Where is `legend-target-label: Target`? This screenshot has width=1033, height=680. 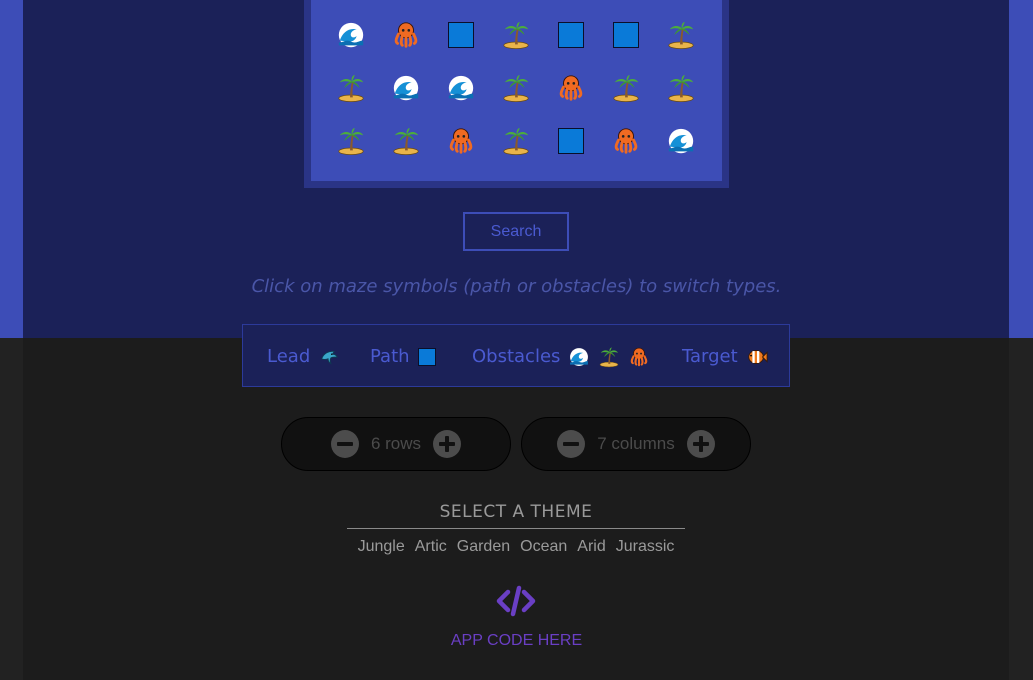 legend-target-label: Target is located at coordinates (710, 356).